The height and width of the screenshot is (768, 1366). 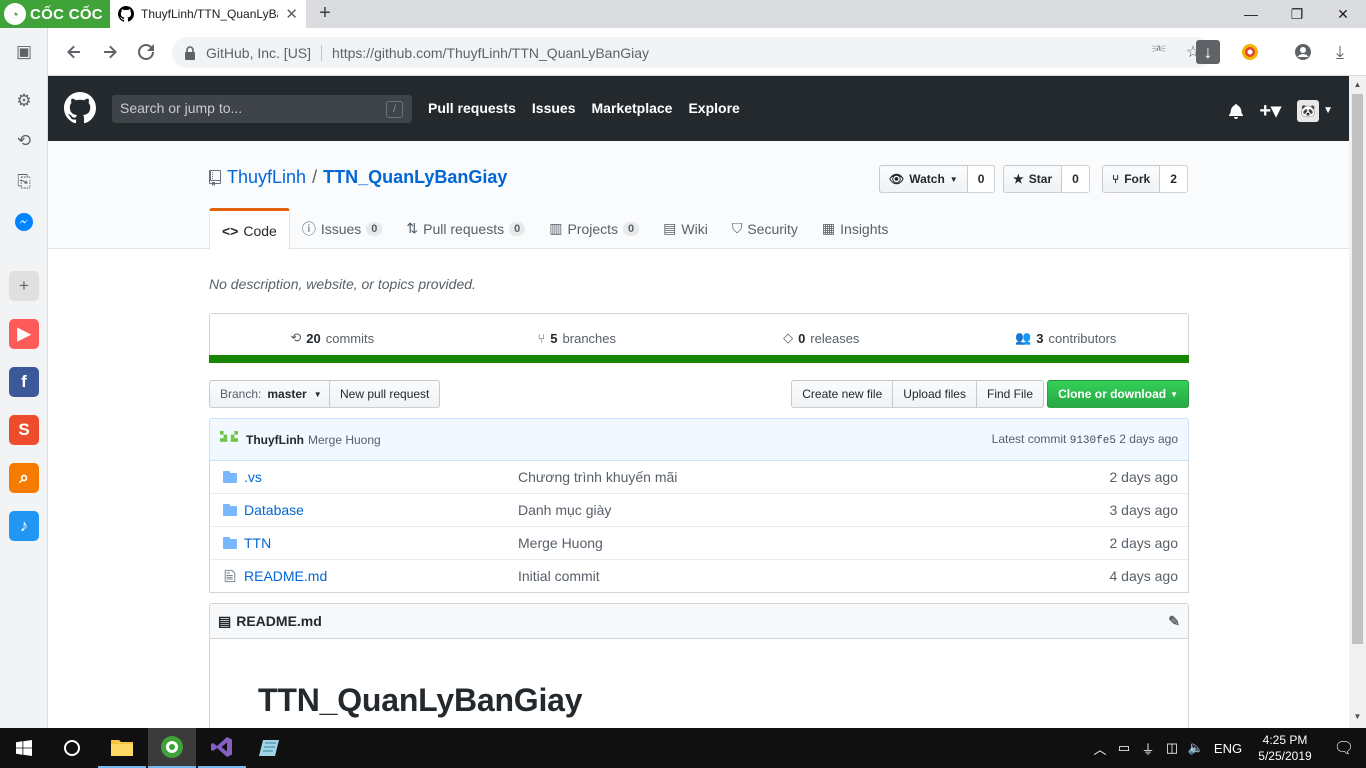 I want to click on tab-pull-requests: ⇅ Pull requests 0, so click(x=465, y=228).